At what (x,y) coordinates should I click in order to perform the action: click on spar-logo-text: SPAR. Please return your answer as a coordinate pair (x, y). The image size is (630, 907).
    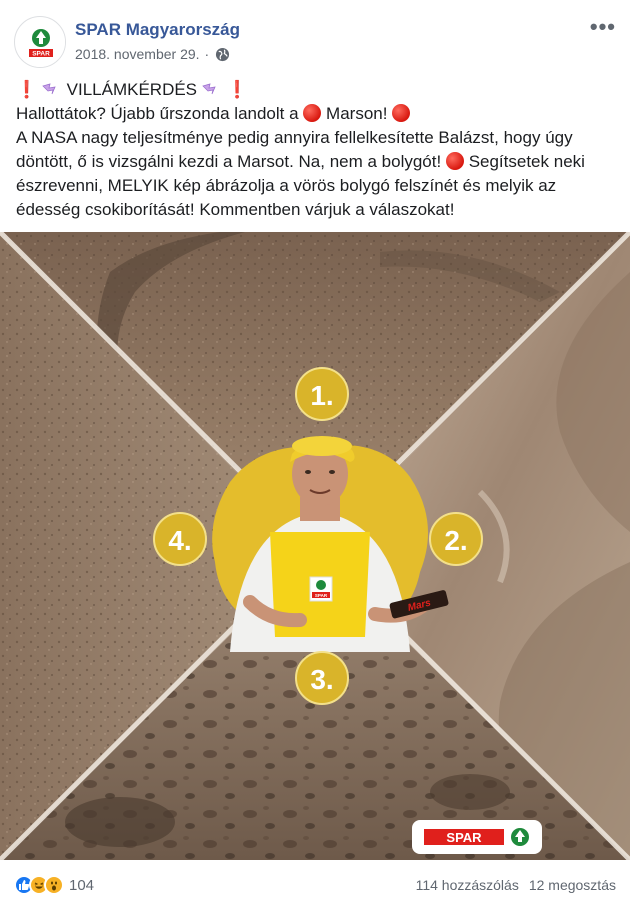
    Looking at the image, I should click on (464, 837).